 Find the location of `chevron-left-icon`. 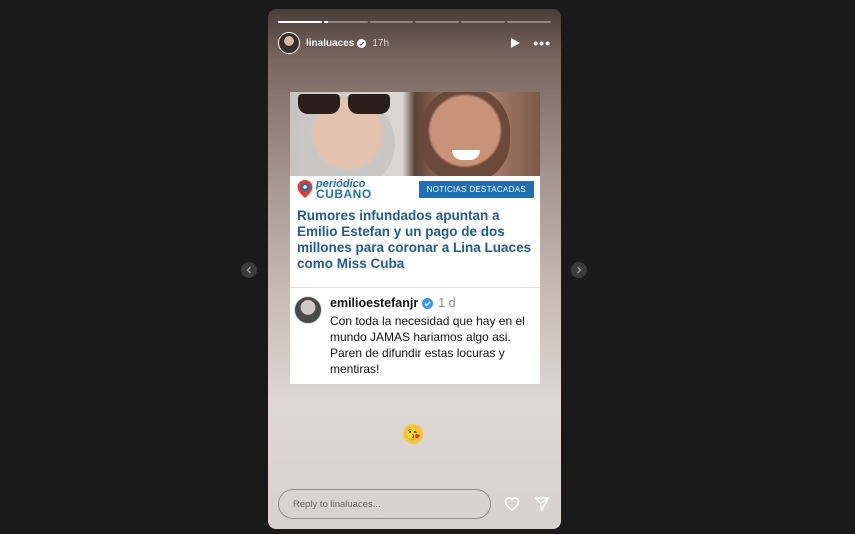

chevron-left-icon is located at coordinates (248, 270).